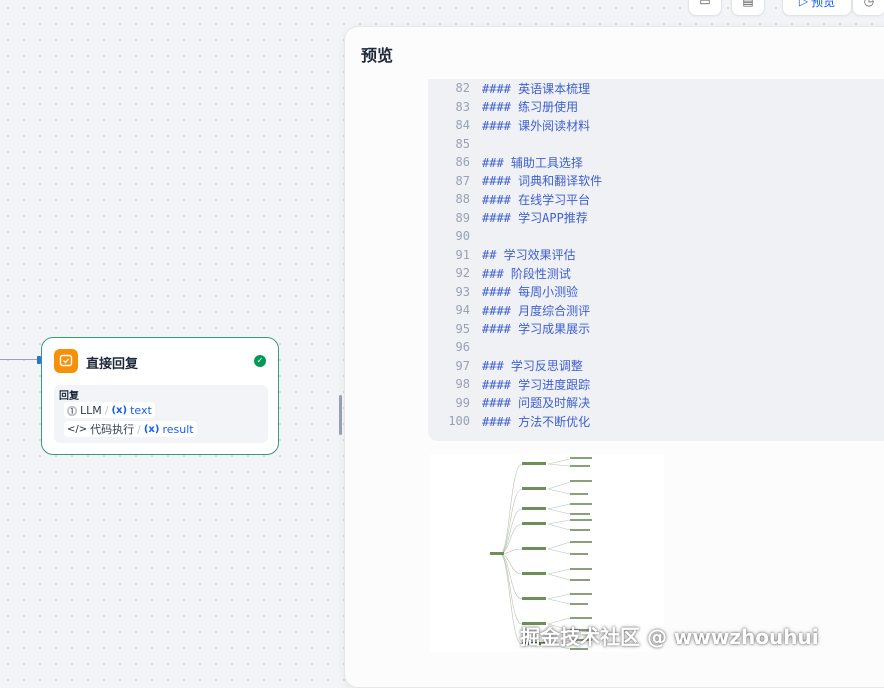 The width and height of the screenshot is (884, 688). I want to click on line-number: 100, so click(459, 421).